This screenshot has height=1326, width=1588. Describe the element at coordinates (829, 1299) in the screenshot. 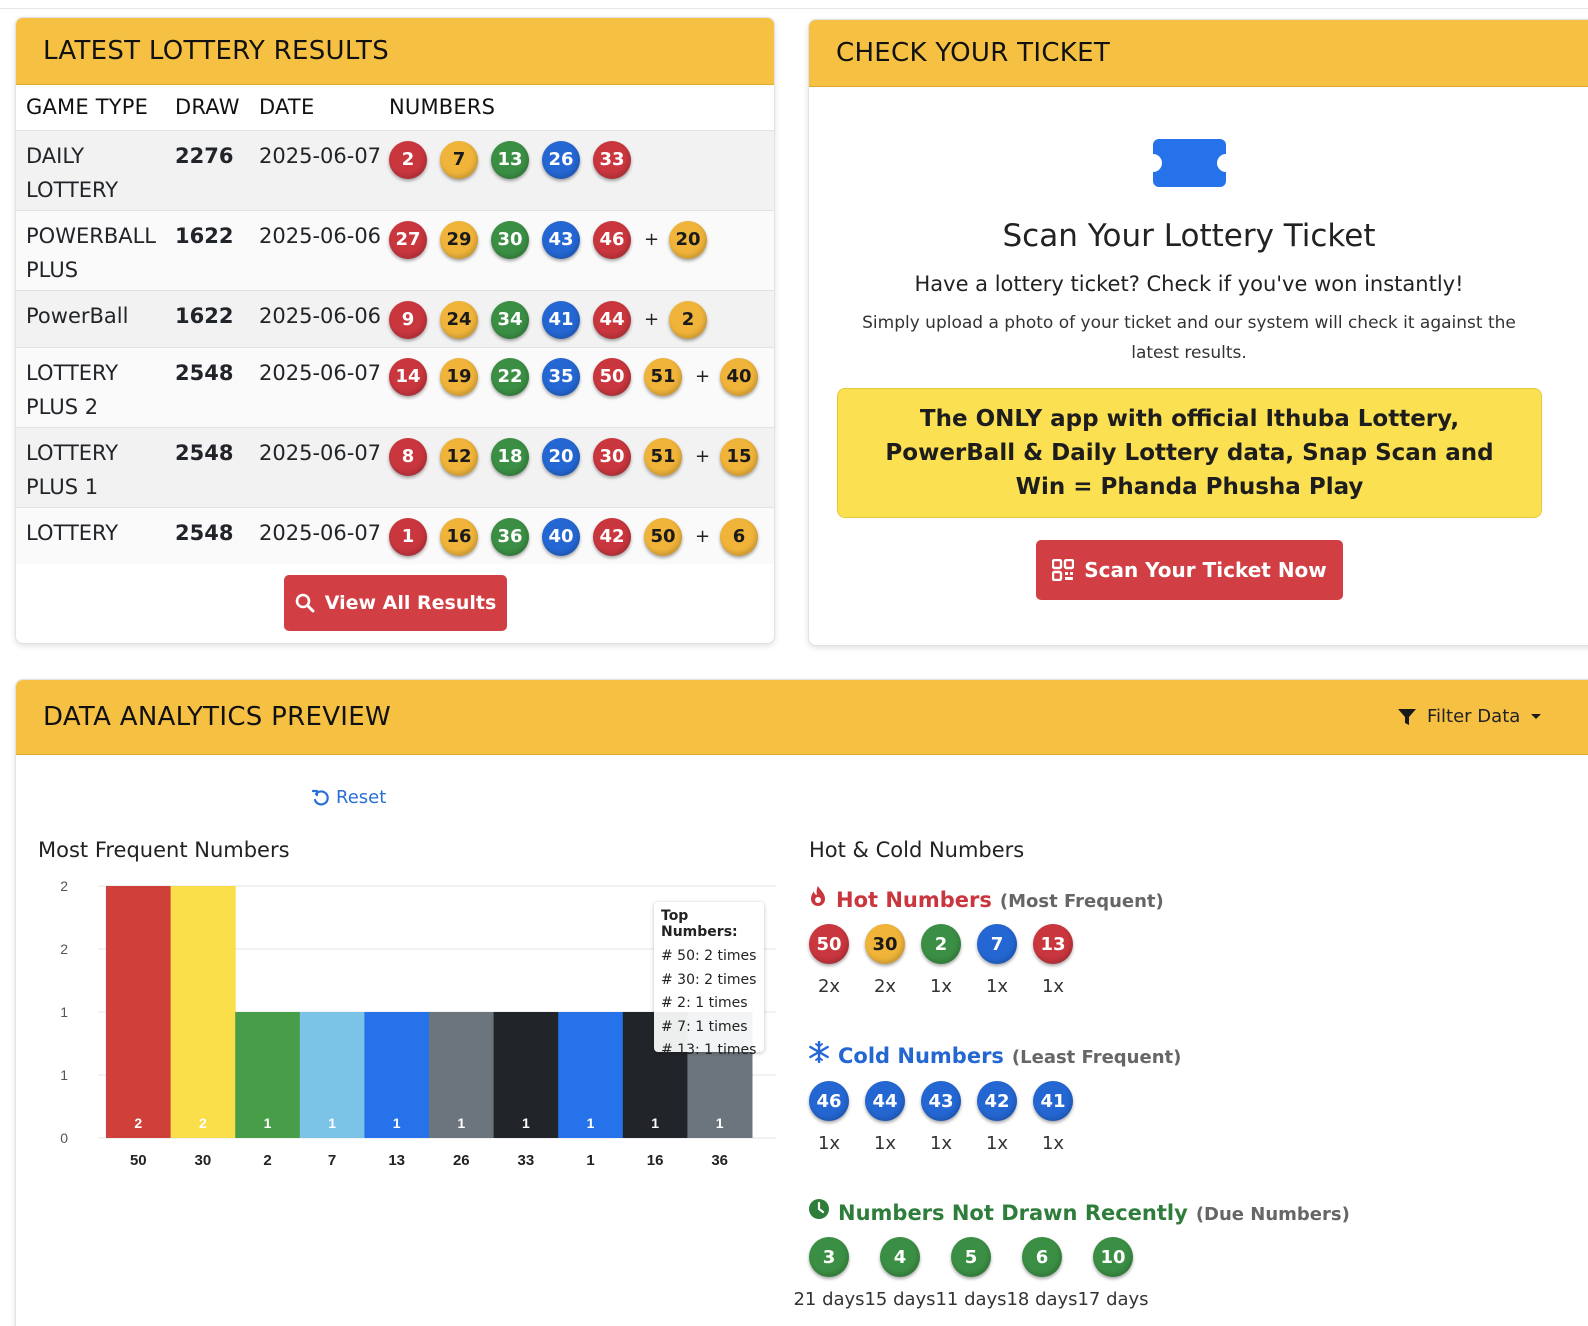

I see `due-number-count: 21 days` at that location.